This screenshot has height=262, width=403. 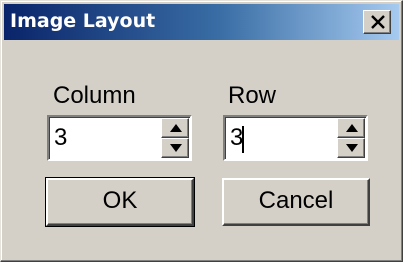 I want to click on text-caret, so click(x=243, y=139).